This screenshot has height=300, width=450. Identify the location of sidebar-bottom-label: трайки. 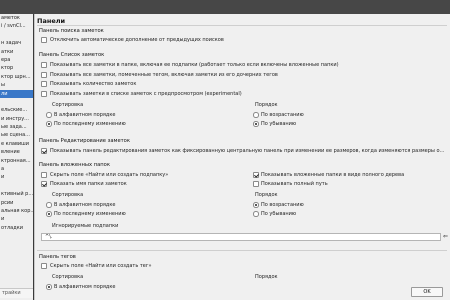
(16, 293).